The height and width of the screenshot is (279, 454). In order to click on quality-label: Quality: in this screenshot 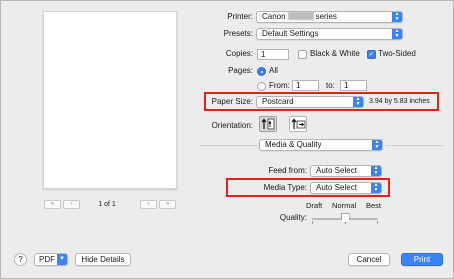, I will do `click(293, 217)`.